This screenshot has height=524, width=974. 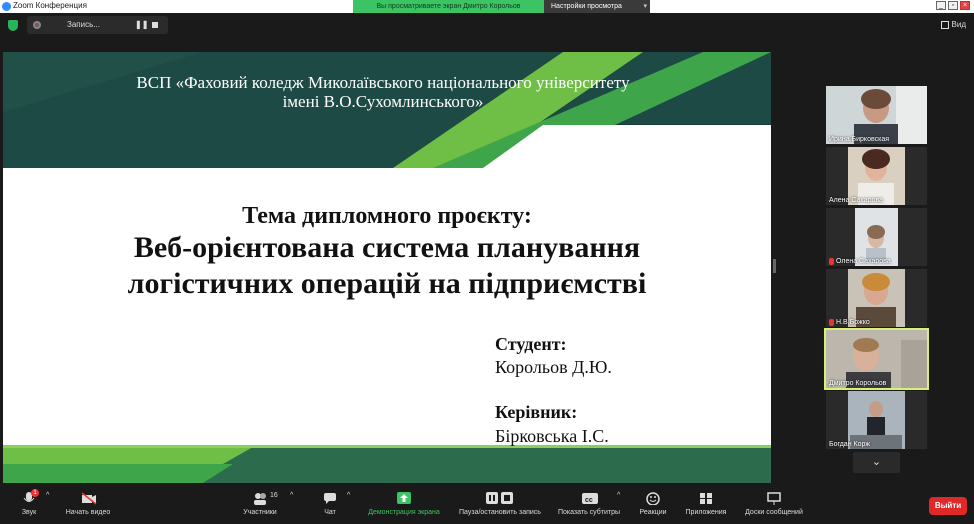 I want to click on svg-text: cc, so click(x=589, y=500).